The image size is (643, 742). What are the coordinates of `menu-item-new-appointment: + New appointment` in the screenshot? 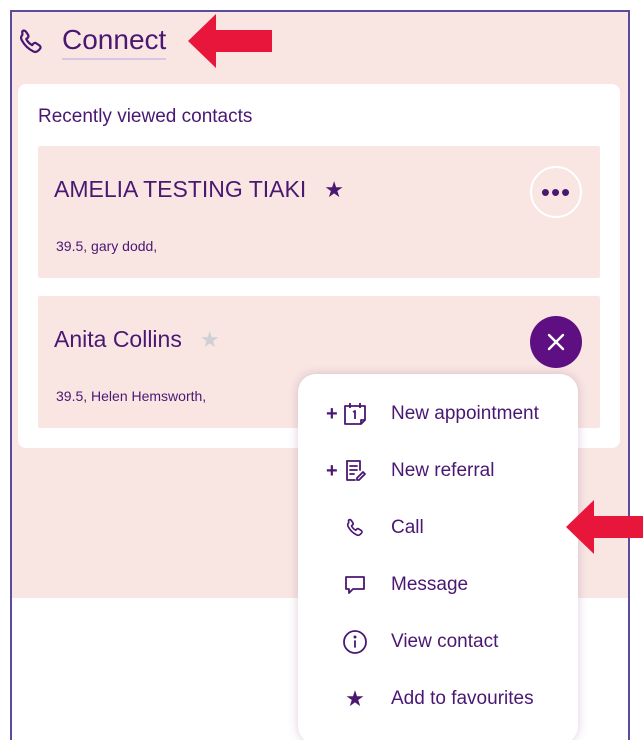 It's located at (438, 414).